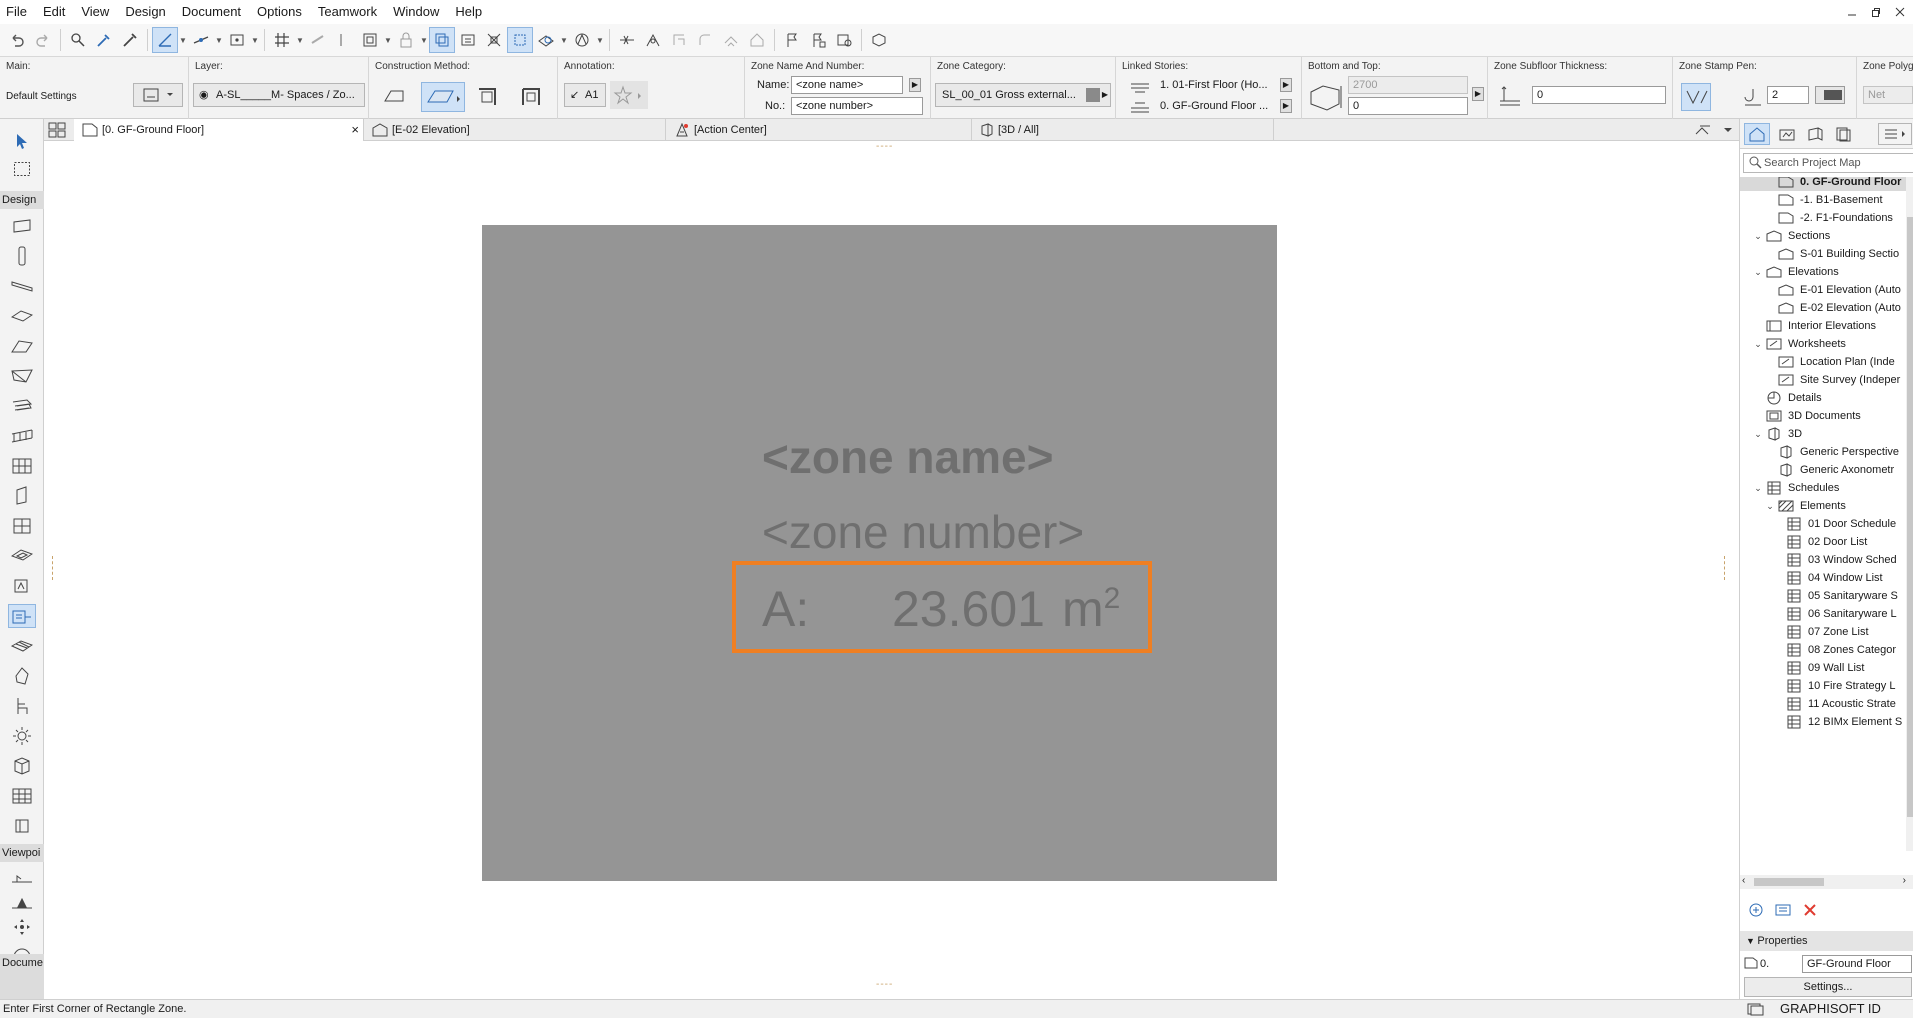 The height and width of the screenshot is (1018, 1913). Describe the element at coordinates (1826, 941) in the screenshot. I see `properties-header: ▼ Properties` at that location.